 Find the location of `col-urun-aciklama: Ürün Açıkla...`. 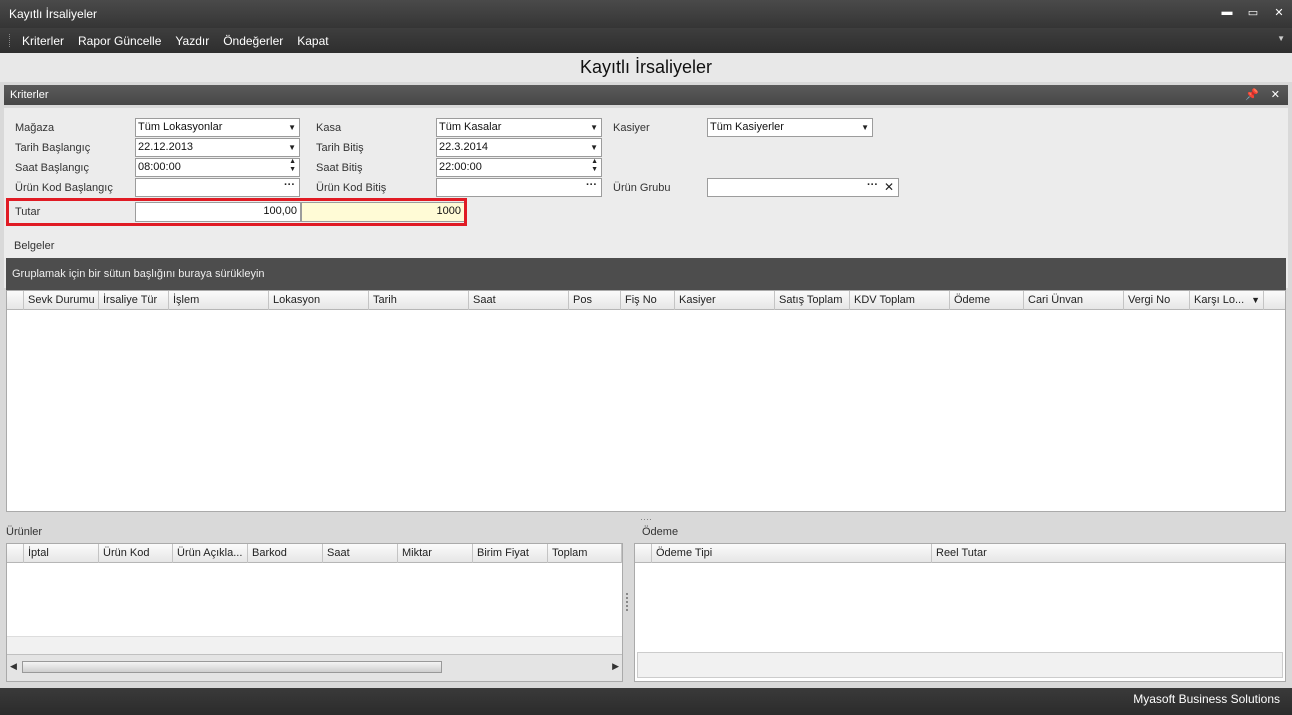

col-urun-aciklama: Ürün Açıkla... is located at coordinates (210, 553).